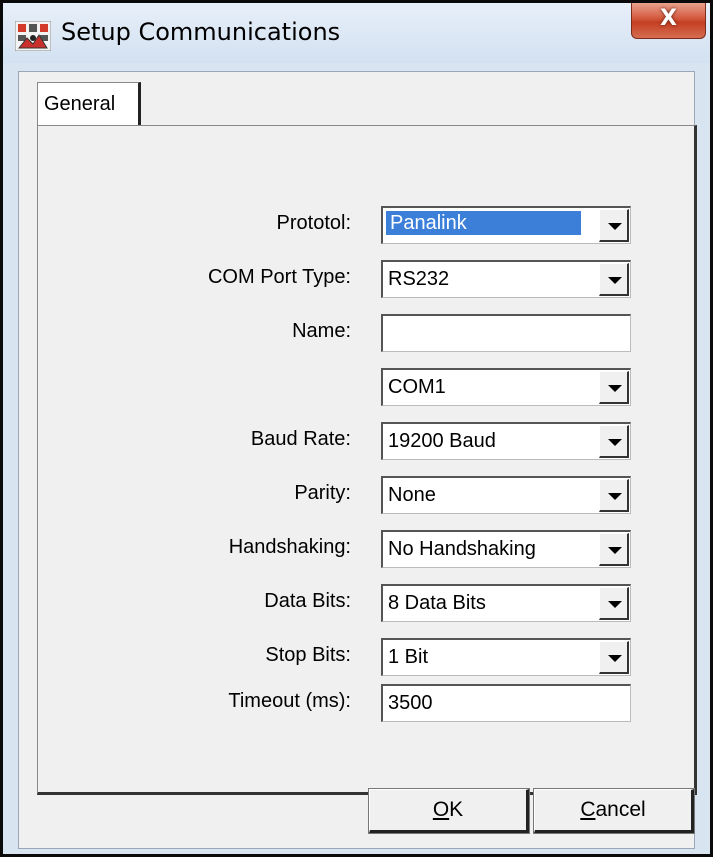 This screenshot has width=713, height=857. I want to click on baud-rate-value: 19200 Baud, so click(442, 441).